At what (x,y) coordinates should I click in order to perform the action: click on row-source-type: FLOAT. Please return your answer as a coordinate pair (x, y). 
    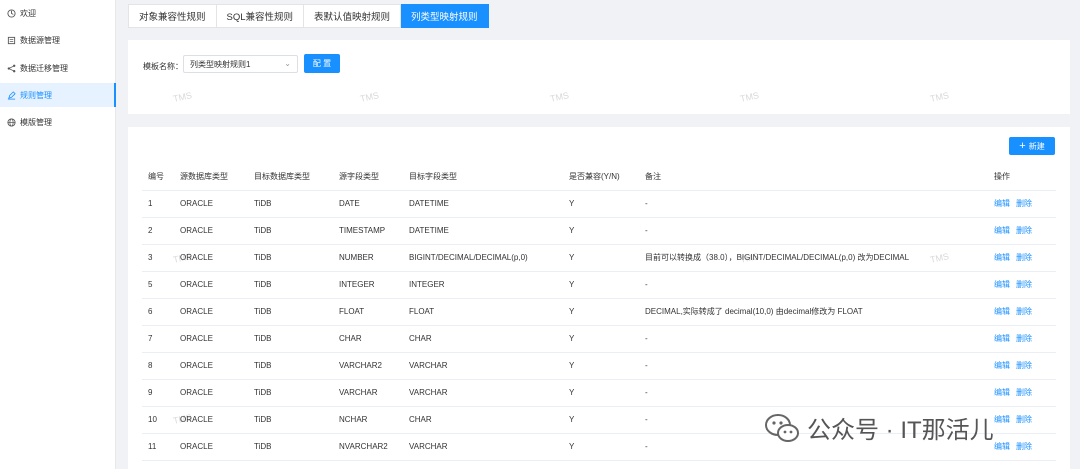
    Looking at the image, I should click on (368, 312).